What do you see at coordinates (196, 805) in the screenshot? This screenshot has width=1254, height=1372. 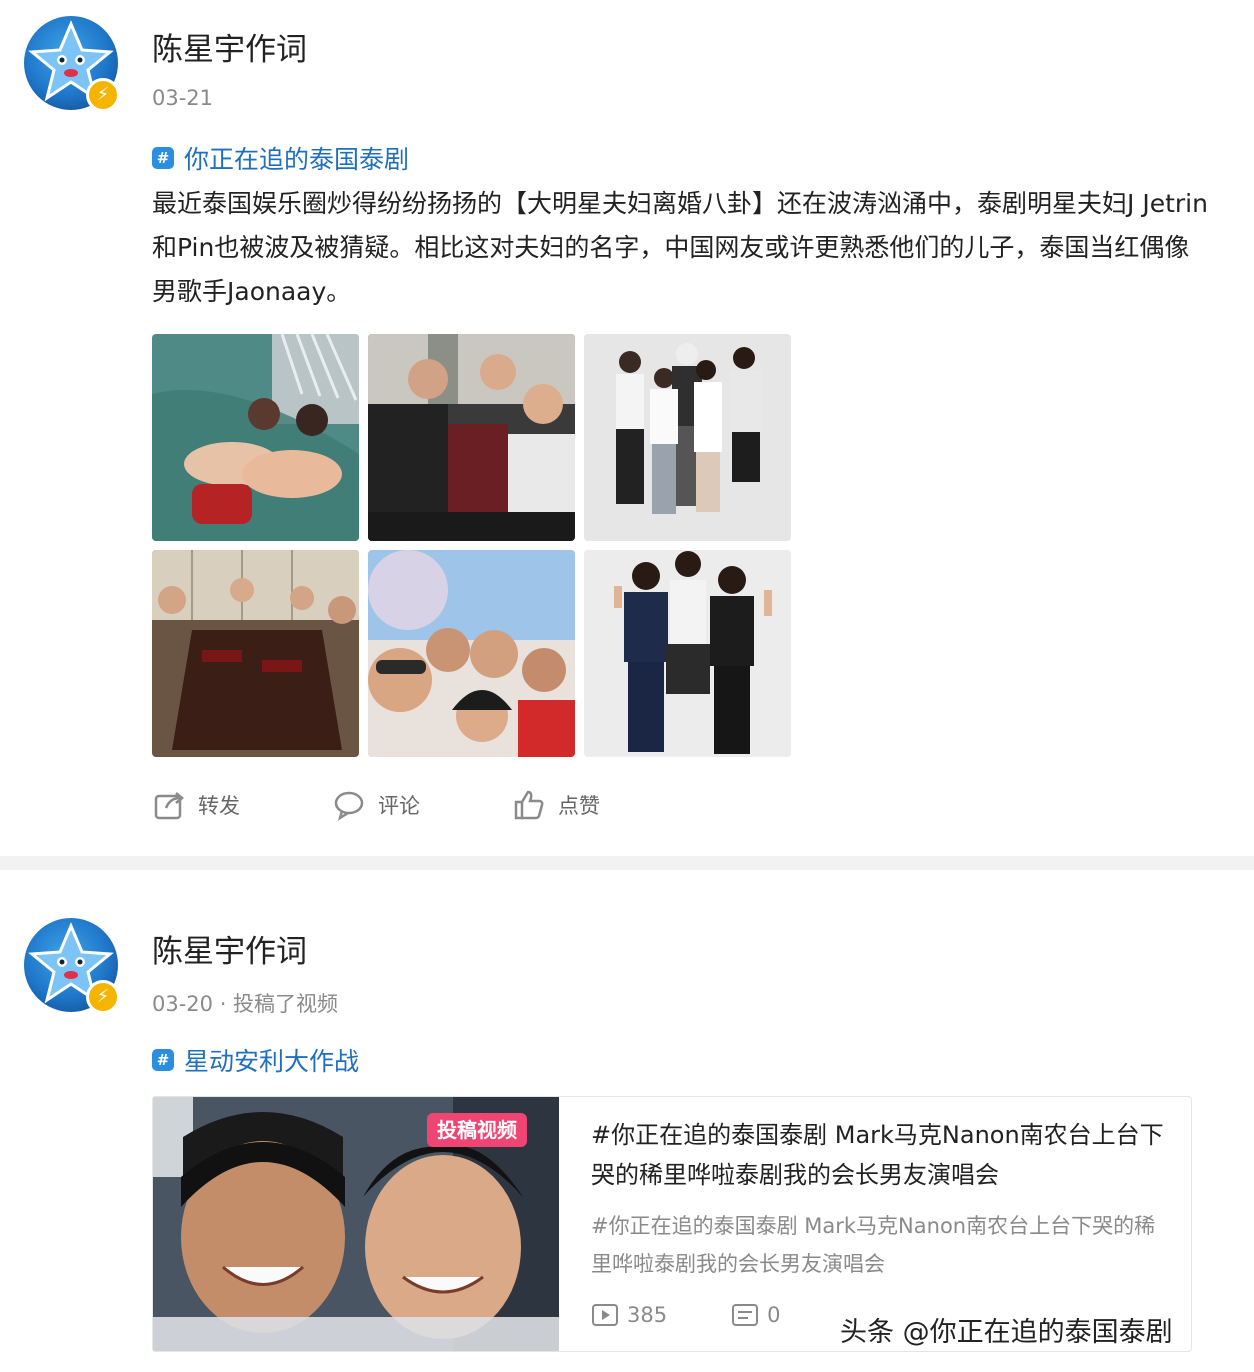 I see `repost-button: 转发` at bounding box center [196, 805].